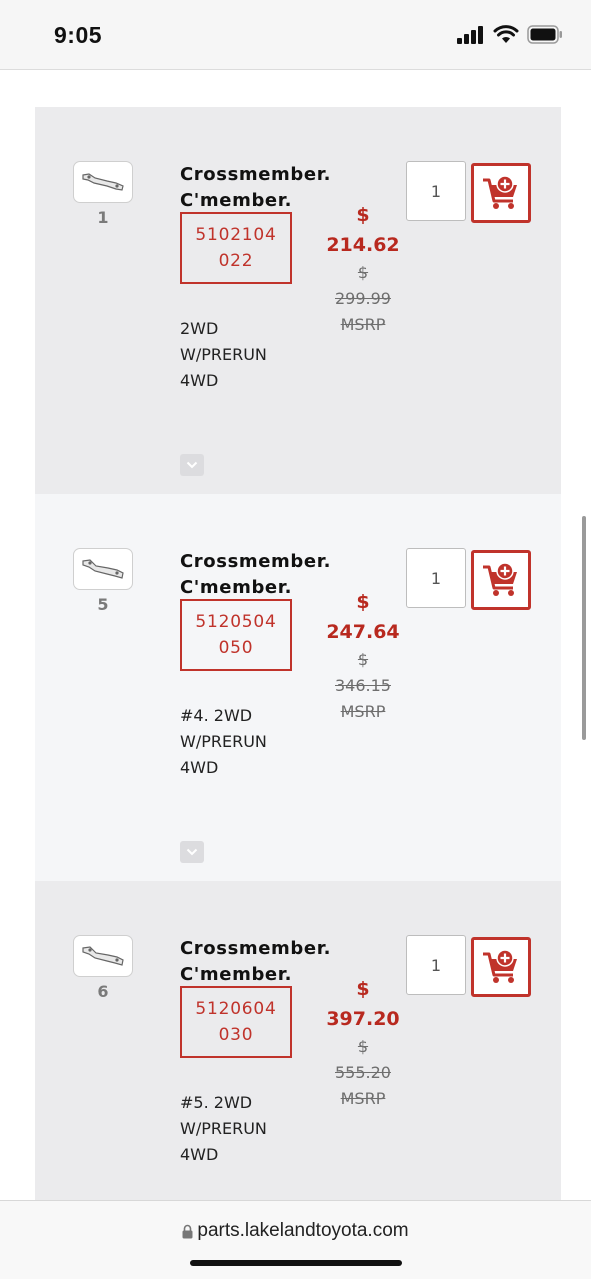  I want to click on part-number: 5120504050, so click(236, 635).